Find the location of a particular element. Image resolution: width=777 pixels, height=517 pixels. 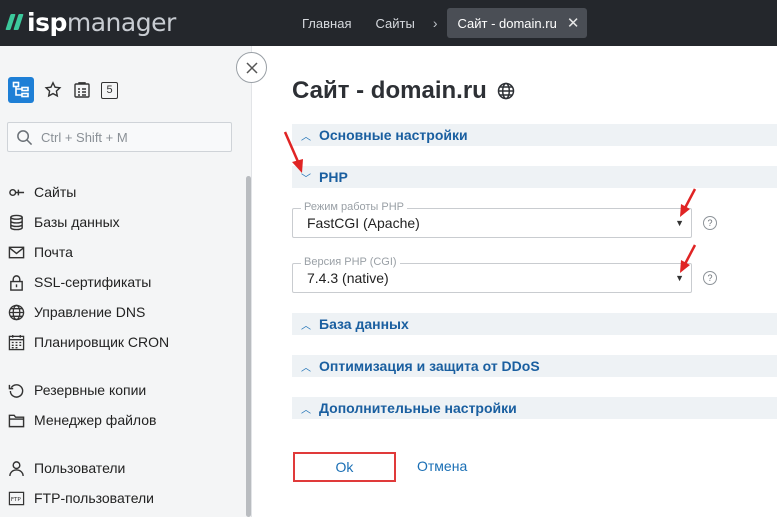

close-icon is located at coordinates (251, 67).